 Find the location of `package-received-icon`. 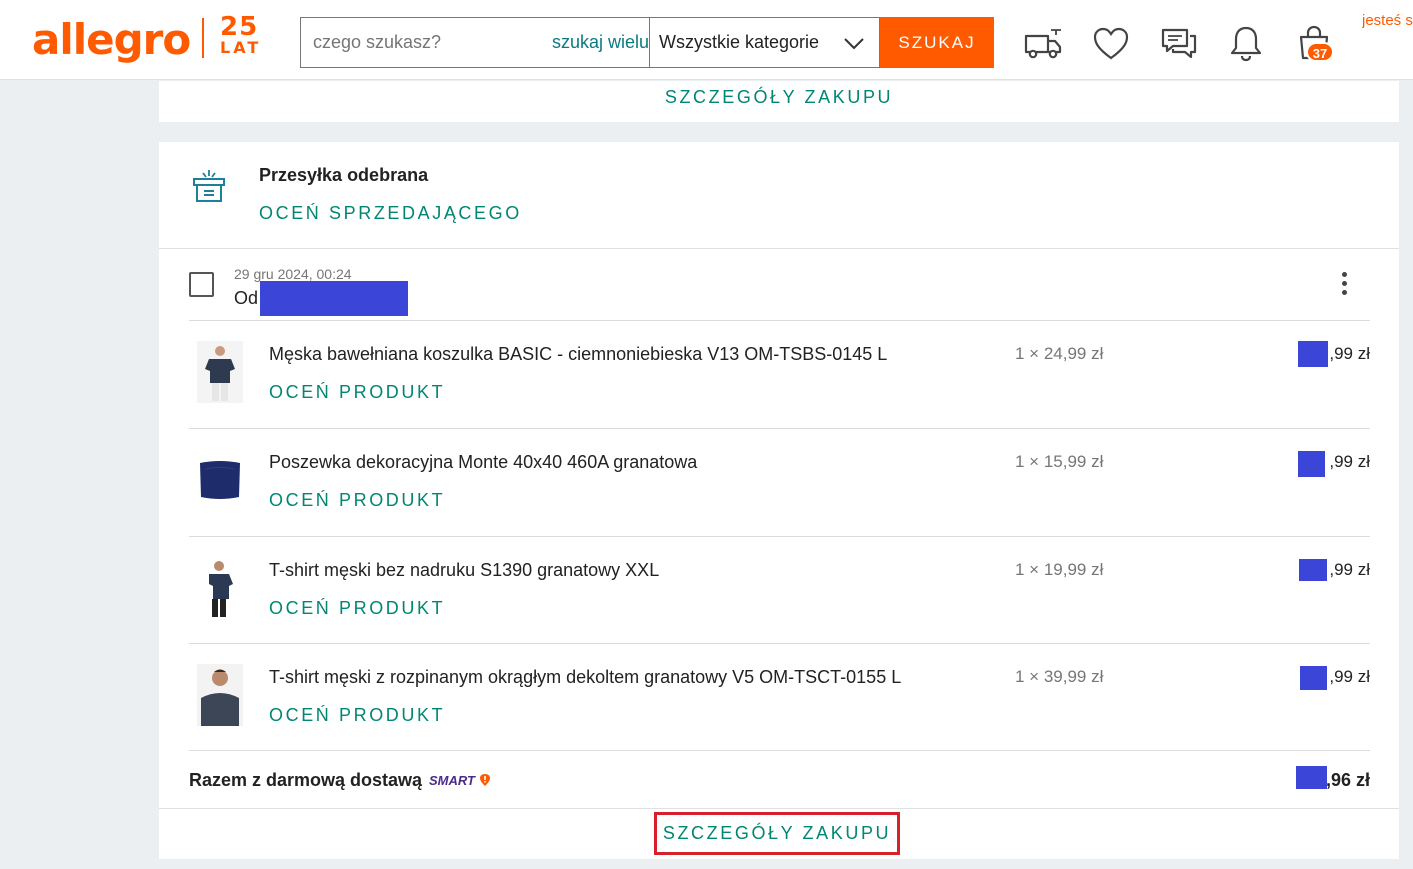

package-received-icon is located at coordinates (209, 186).